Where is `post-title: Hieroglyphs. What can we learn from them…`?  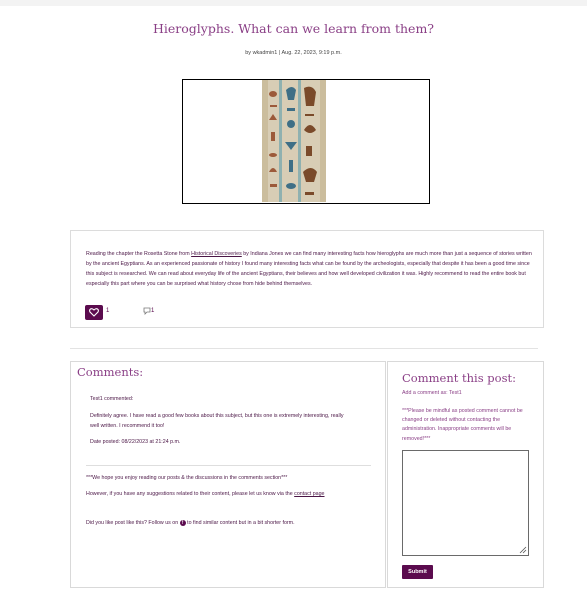
post-title: Hieroglyphs. What can we learn from them… is located at coordinates (293, 28).